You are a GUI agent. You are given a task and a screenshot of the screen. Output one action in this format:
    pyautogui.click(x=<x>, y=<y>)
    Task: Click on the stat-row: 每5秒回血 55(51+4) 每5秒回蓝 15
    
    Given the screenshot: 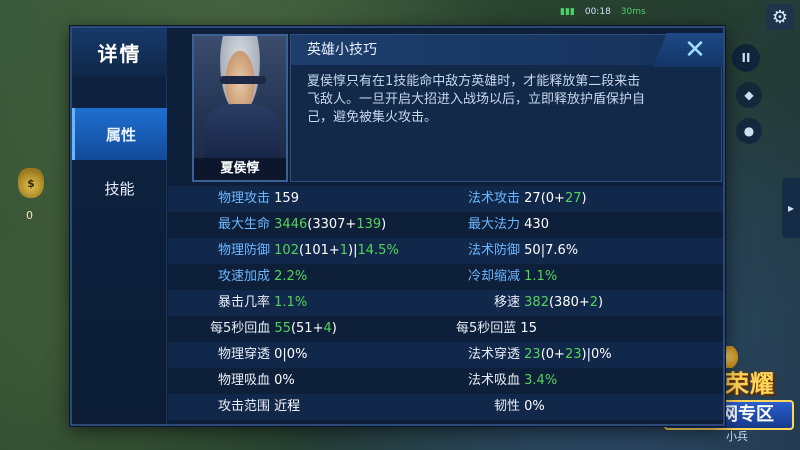 What is the action you would take?
    pyautogui.click(x=445, y=329)
    